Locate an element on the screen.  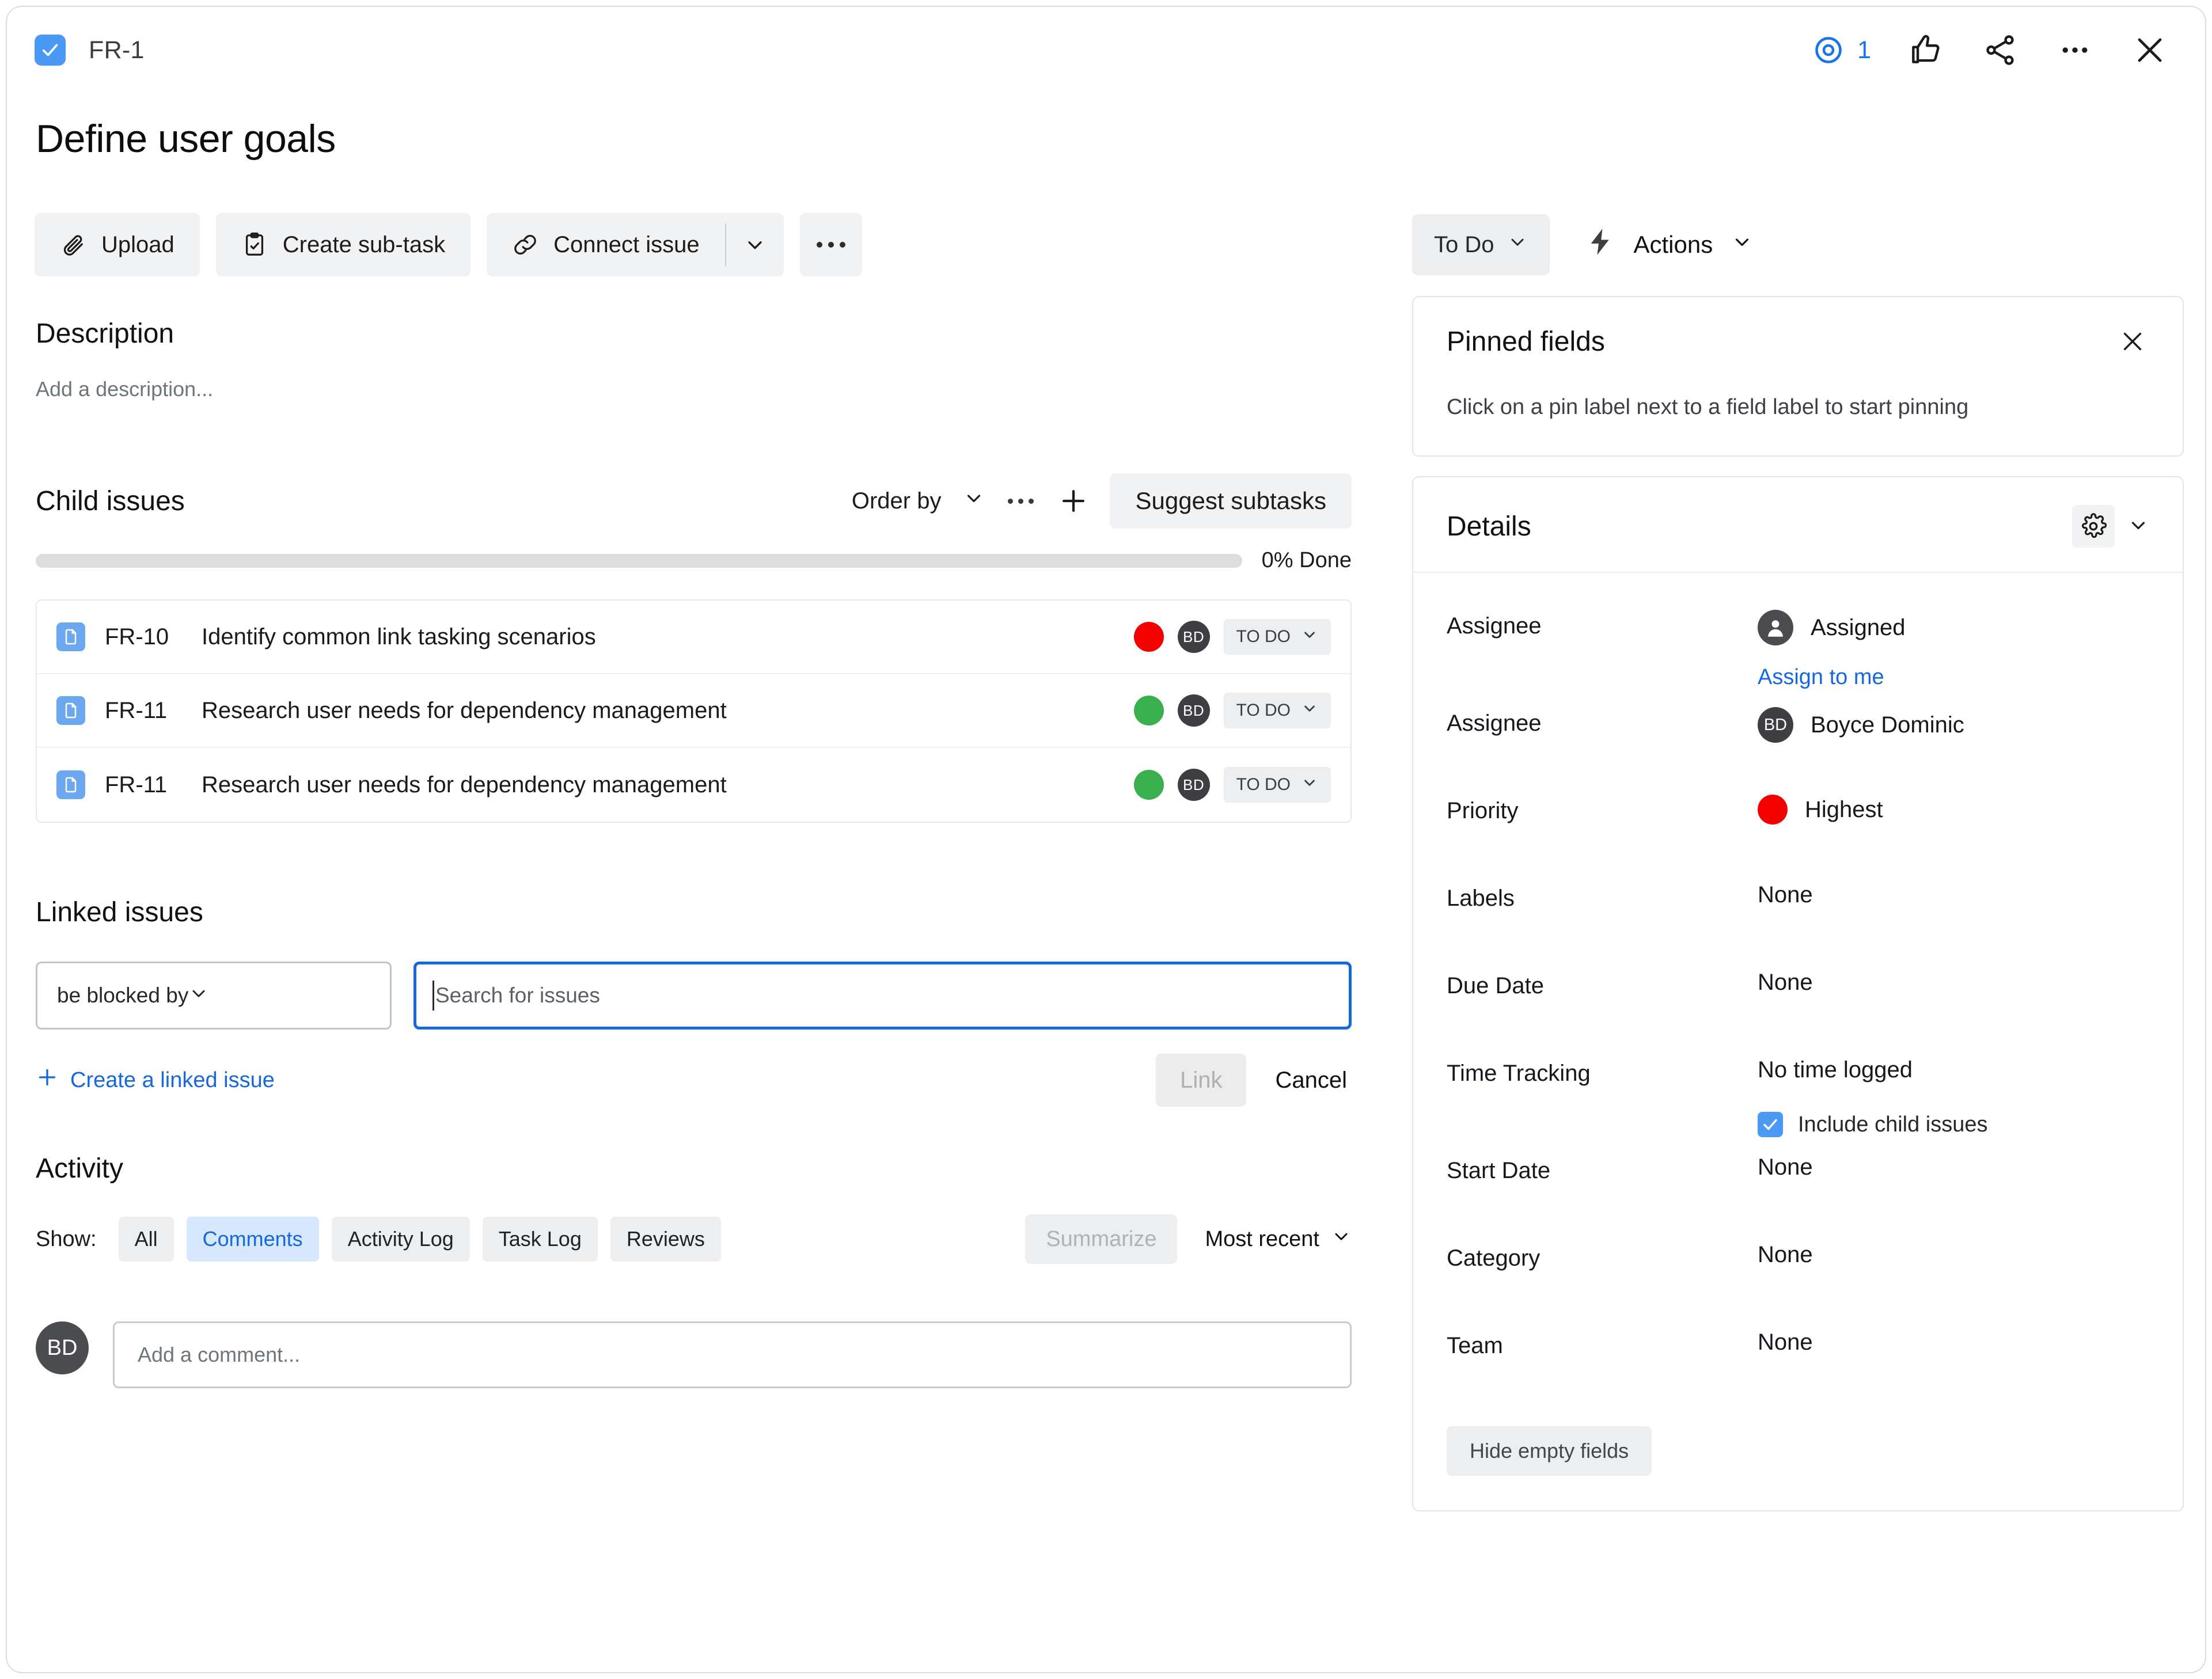
close-icon is located at coordinates (2150, 50).